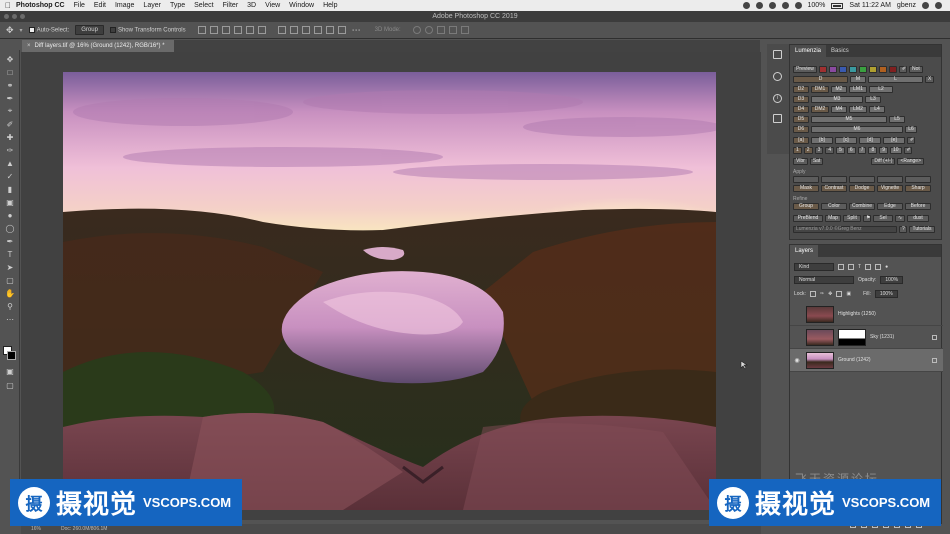  What do you see at coordinates (882, 337) in the screenshot?
I see `layer-name: Sky (1231)` at bounding box center [882, 337].